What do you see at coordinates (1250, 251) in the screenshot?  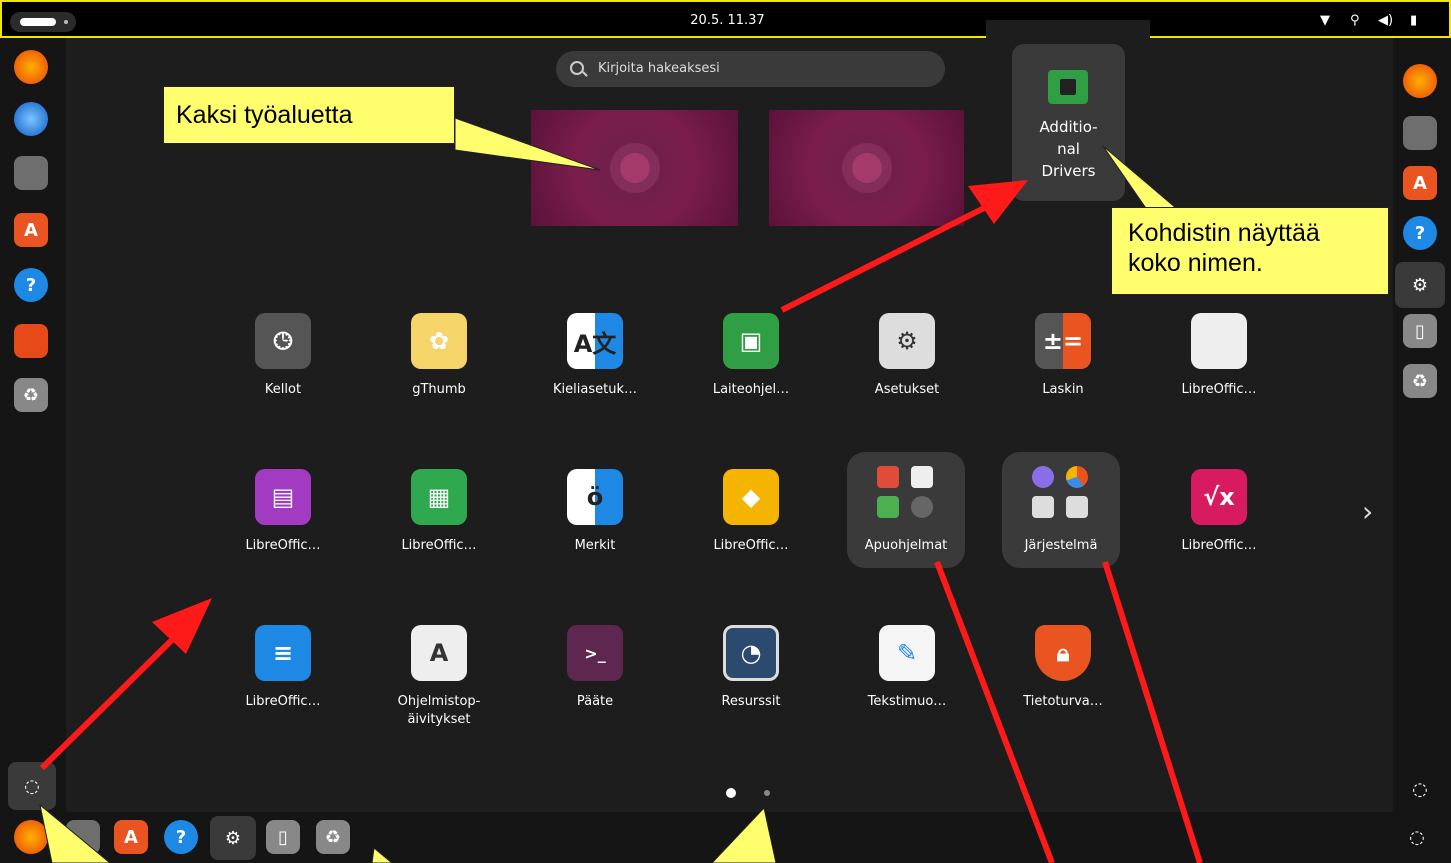 I see `callout-cursor: Kohdistin näyttää koko nimen.` at bounding box center [1250, 251].